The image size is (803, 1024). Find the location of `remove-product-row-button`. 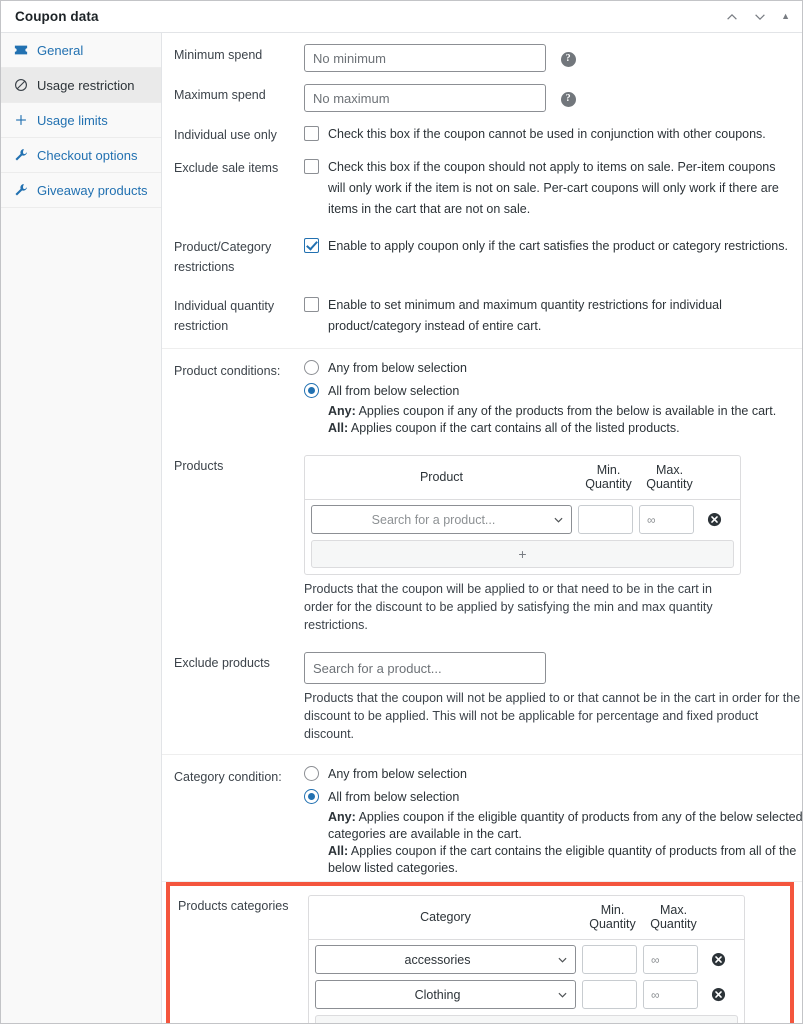

remove-product-row-button is located at coordinates (714, 519).